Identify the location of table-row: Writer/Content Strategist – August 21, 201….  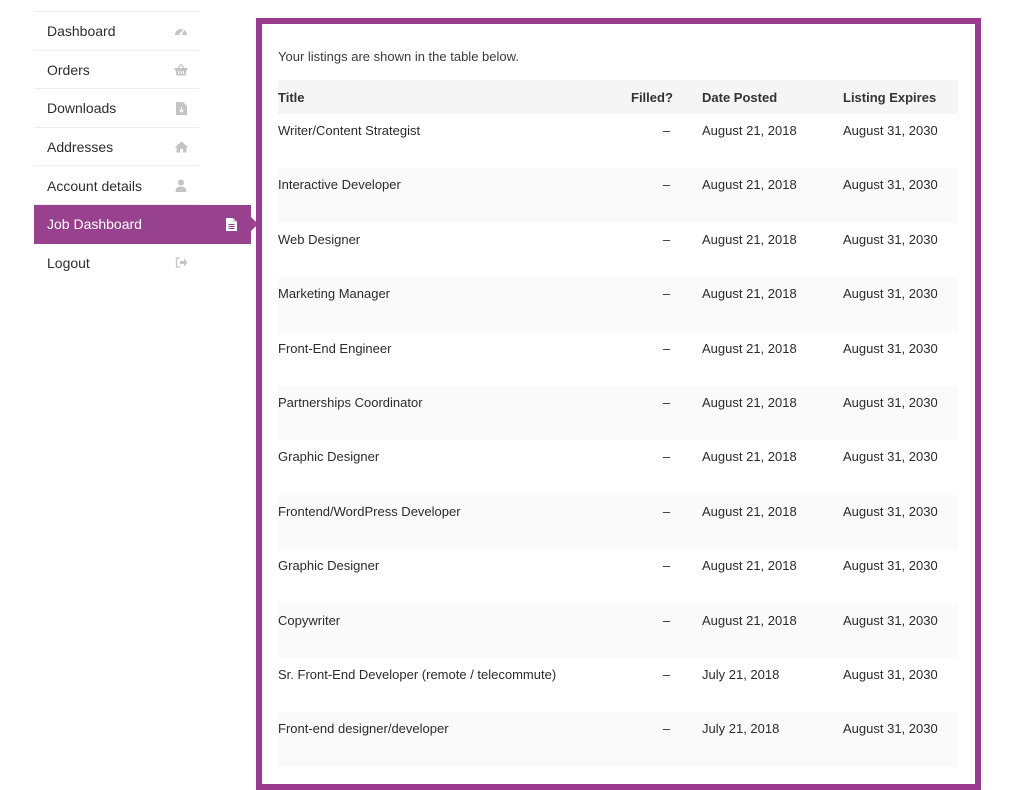
(618, 141).